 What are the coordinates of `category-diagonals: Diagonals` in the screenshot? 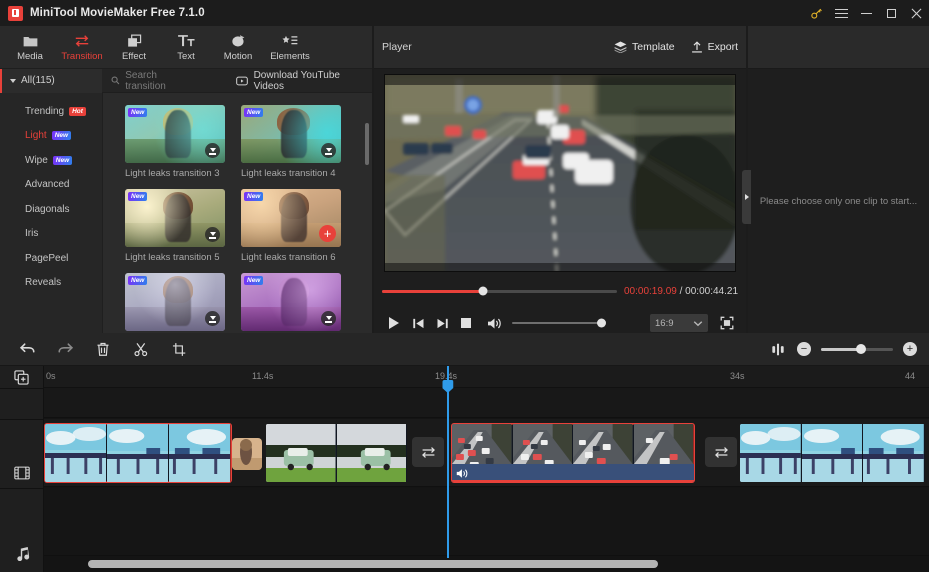 It's located at (51, 209).